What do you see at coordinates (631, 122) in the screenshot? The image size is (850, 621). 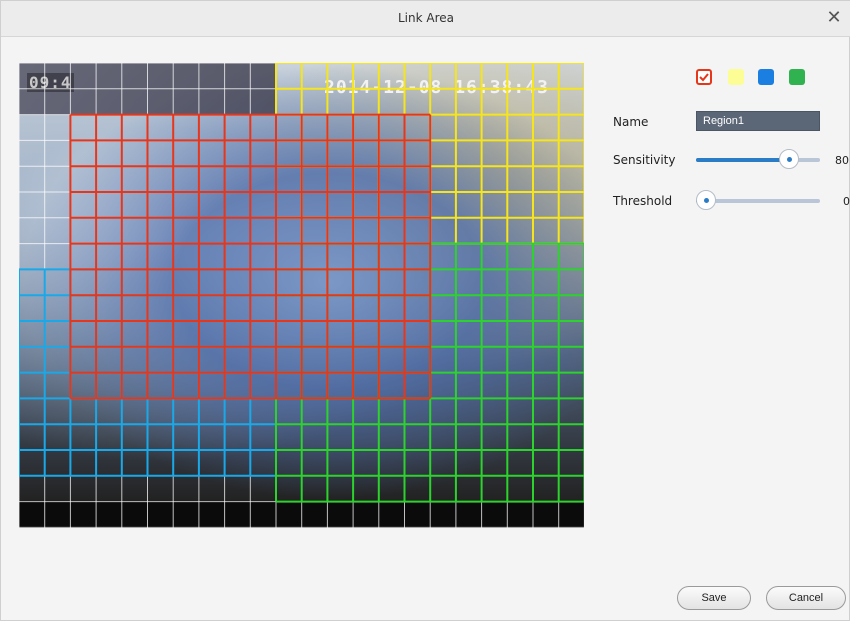 I see `name-label: Name` at bounding box center [631, 122].